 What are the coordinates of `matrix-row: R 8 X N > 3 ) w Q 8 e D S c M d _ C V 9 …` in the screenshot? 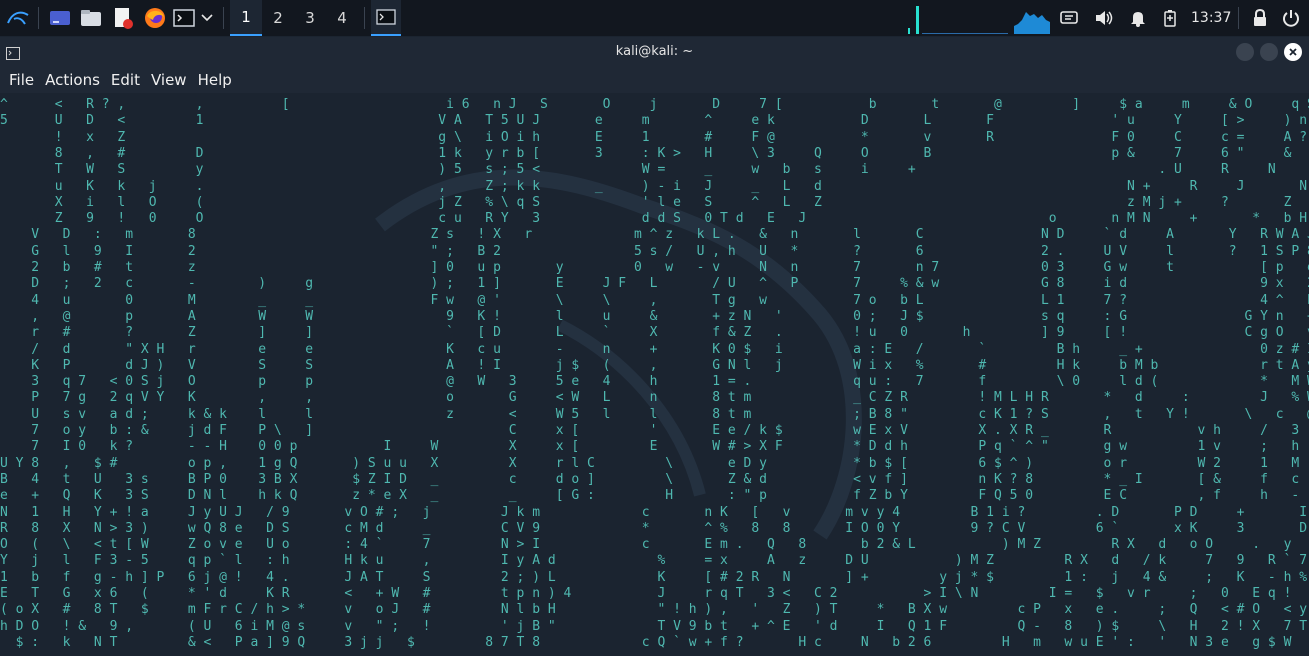 It's located at (654, 528).